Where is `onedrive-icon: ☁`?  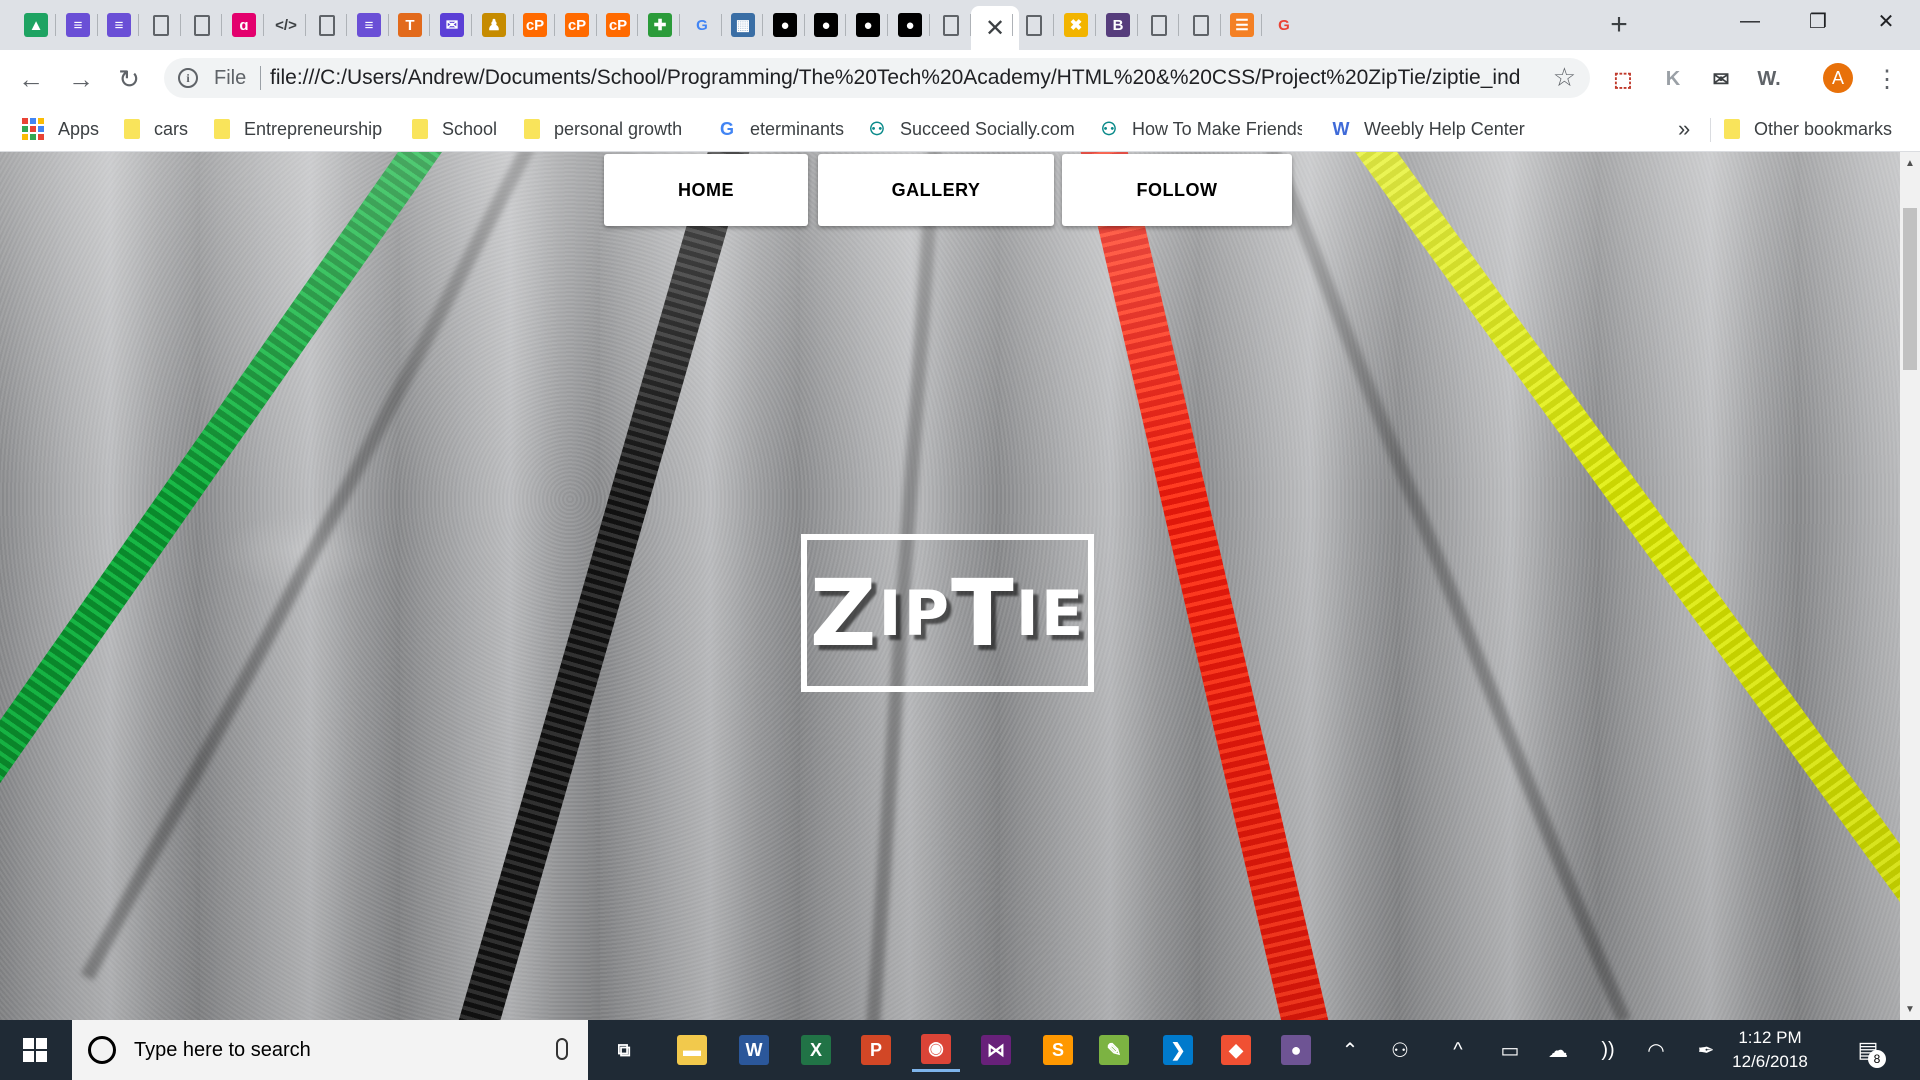 onedrive-icon: ☁ is located at coordinates (1558, 1050).